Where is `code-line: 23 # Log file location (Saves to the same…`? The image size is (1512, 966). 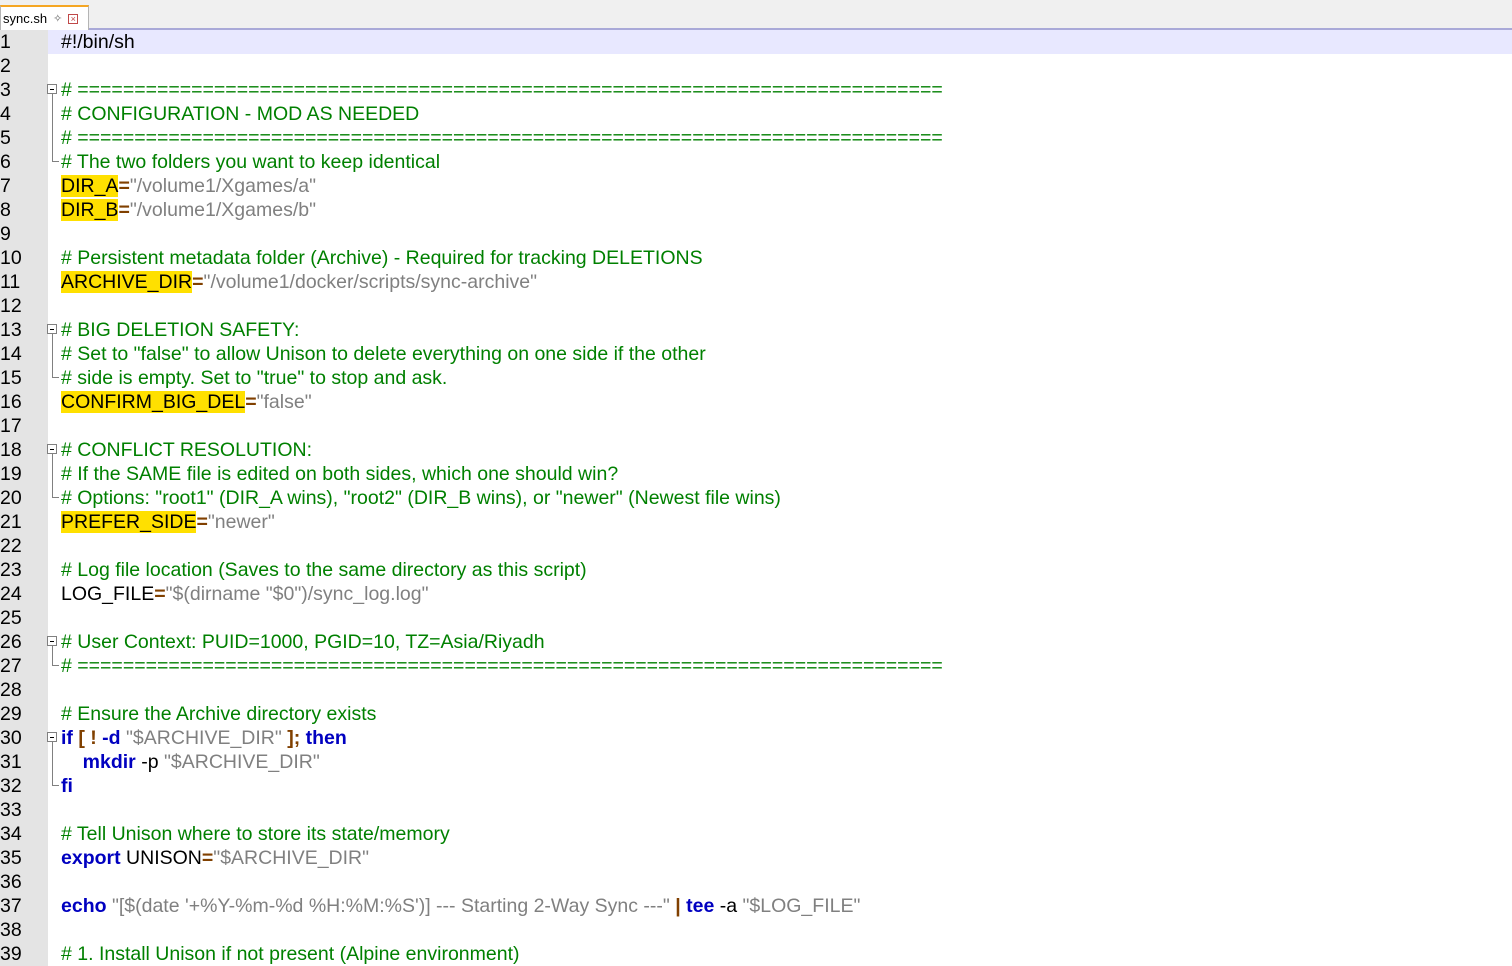 code-line: 23 # Log file location (Saves to the same… is located at coordinates (756, 570).